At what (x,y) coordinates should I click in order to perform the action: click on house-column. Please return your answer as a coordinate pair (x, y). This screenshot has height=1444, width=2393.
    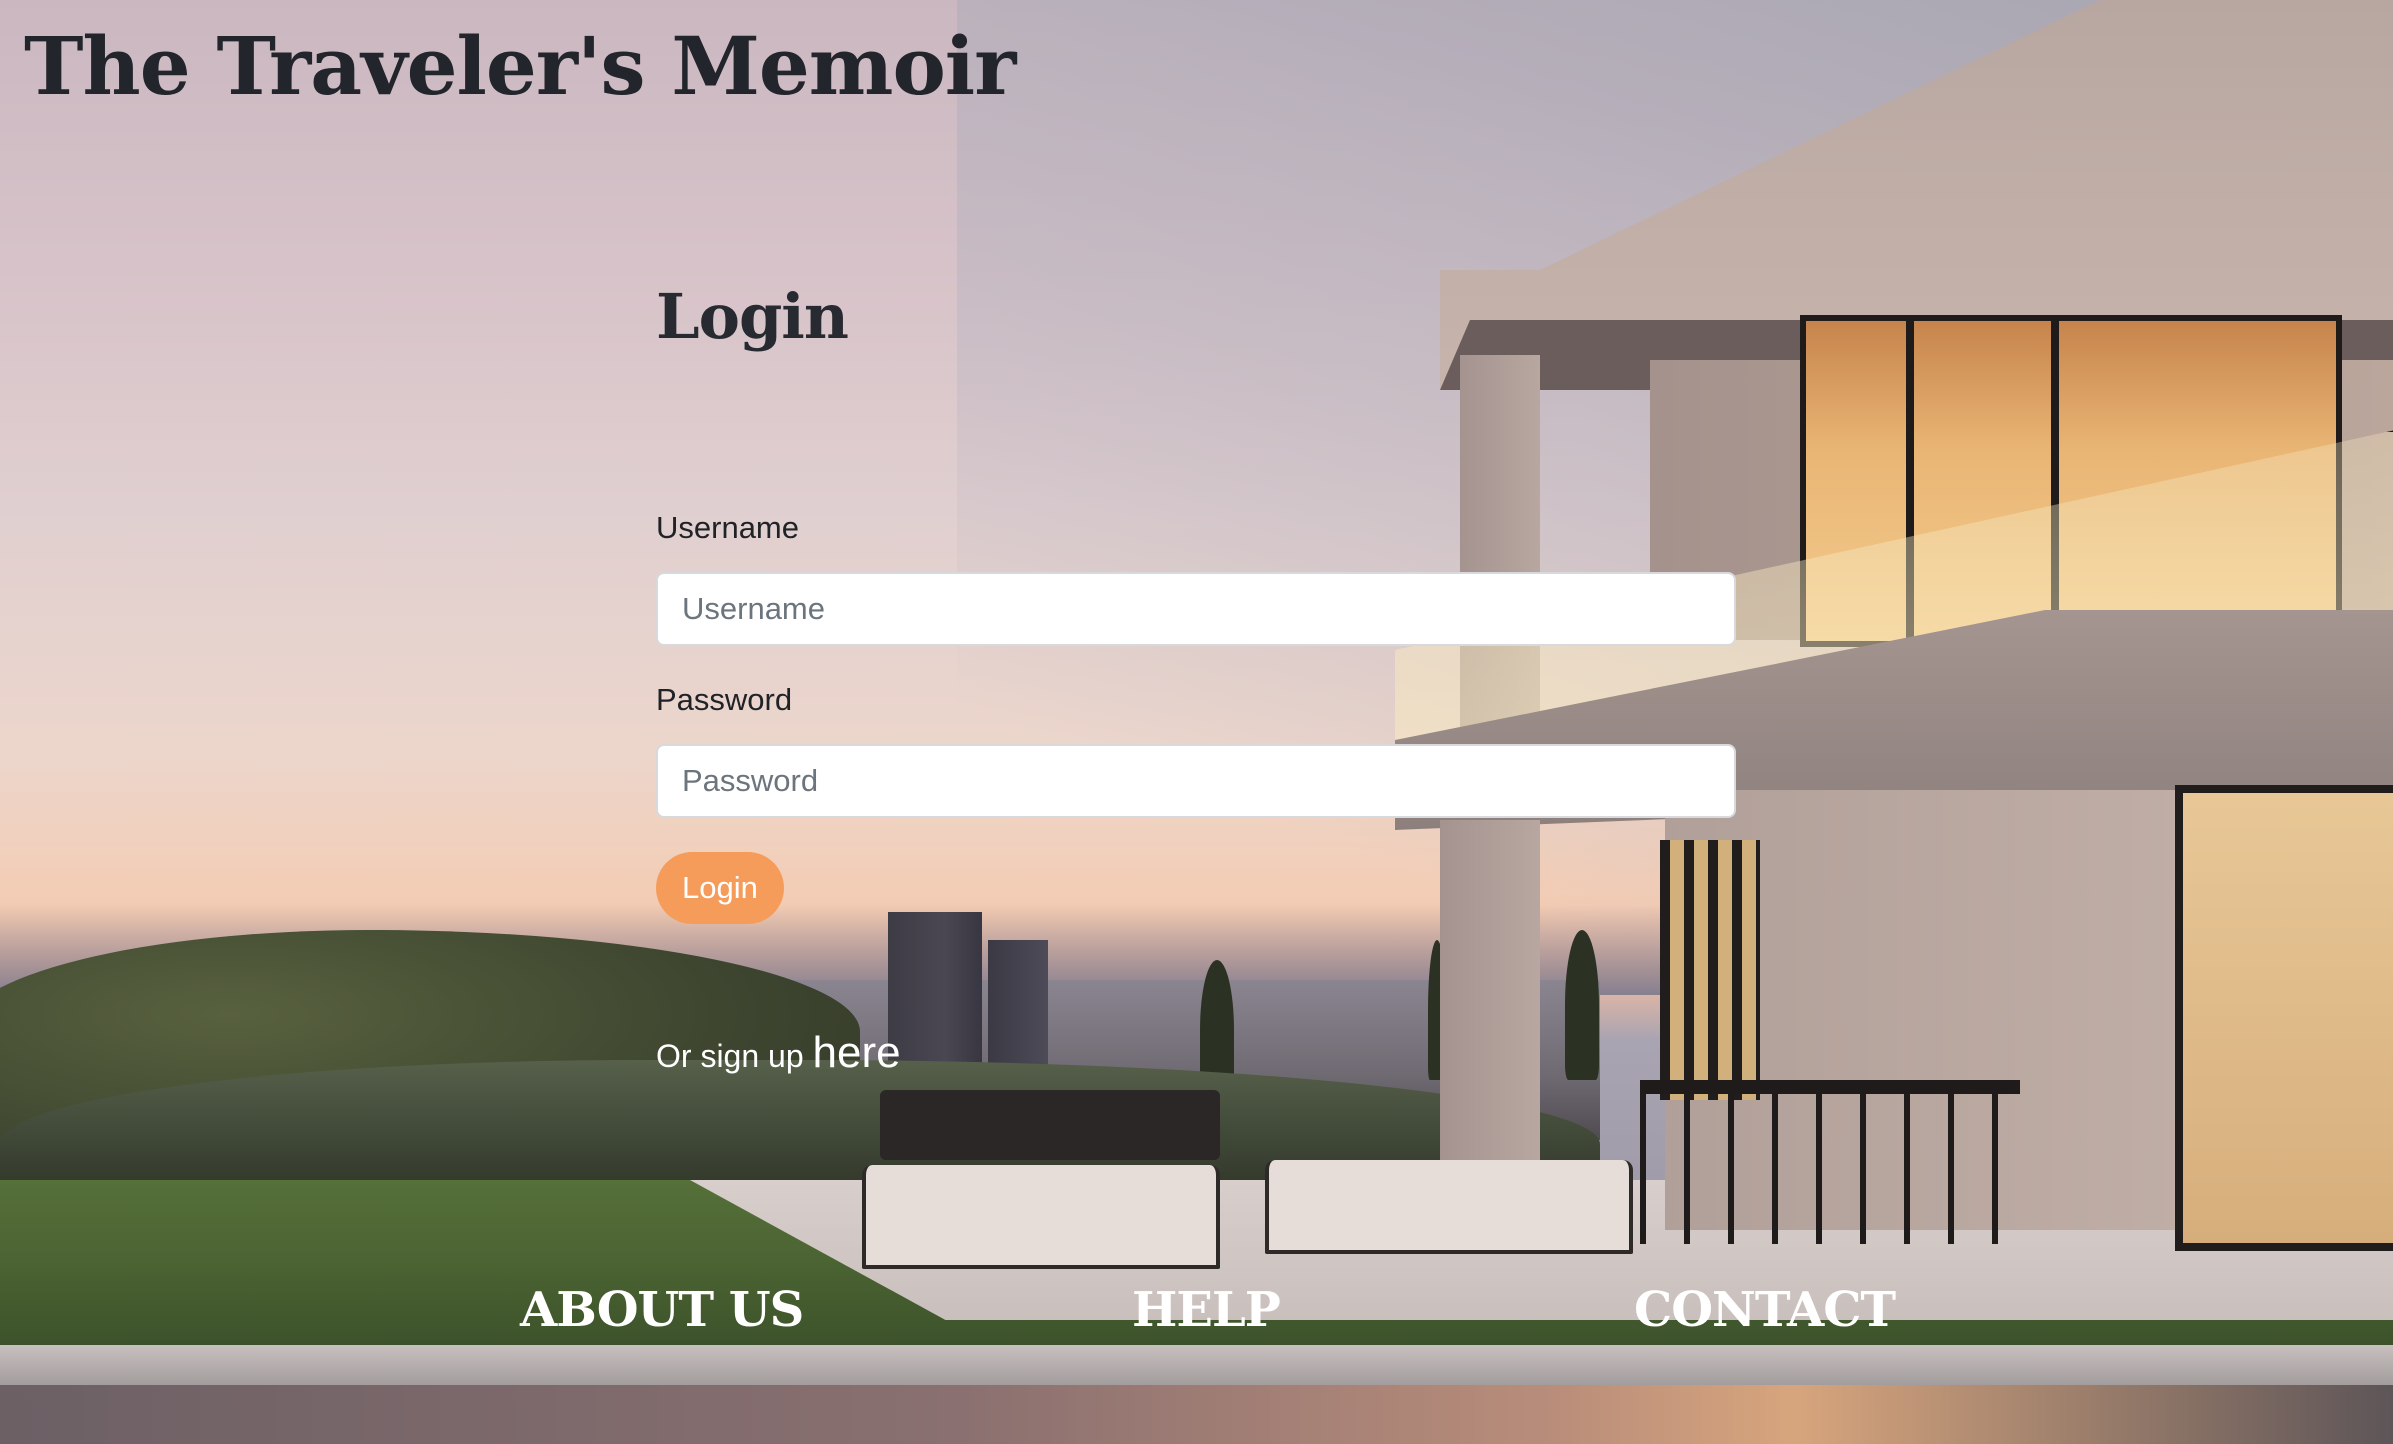
    Looking at the image, I should click on (1490, 990).